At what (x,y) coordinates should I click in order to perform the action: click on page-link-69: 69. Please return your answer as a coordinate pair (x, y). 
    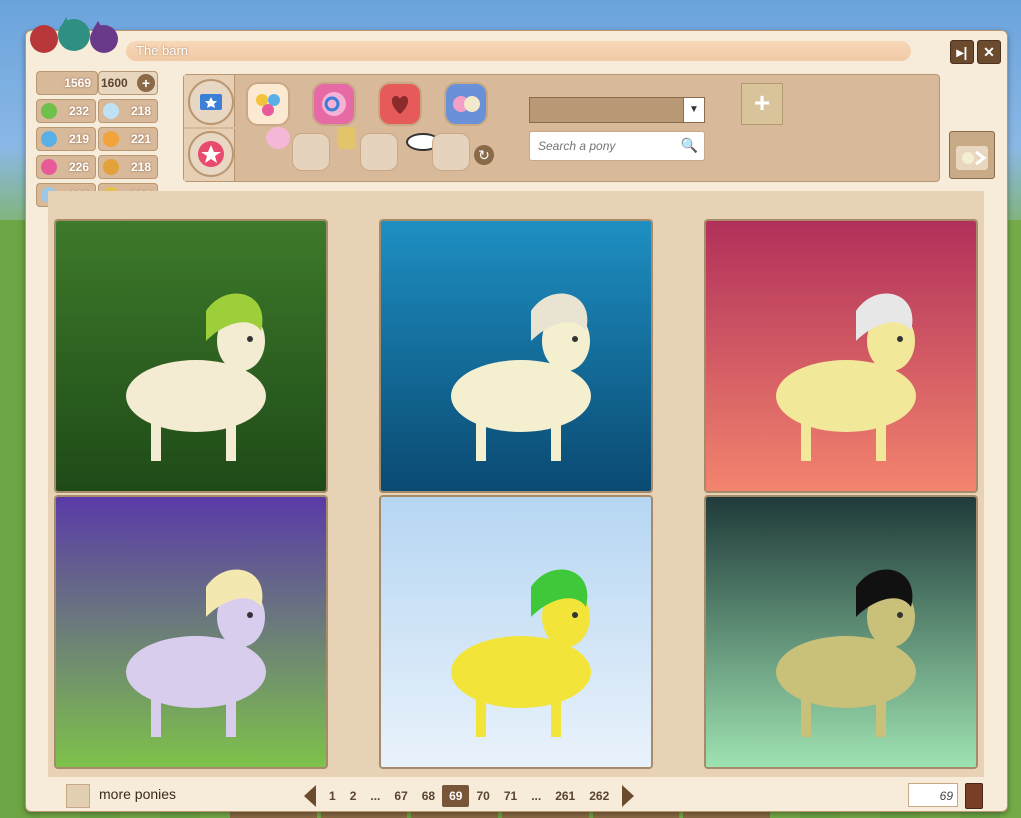
    Looking at the image, I should click on (456, 796).